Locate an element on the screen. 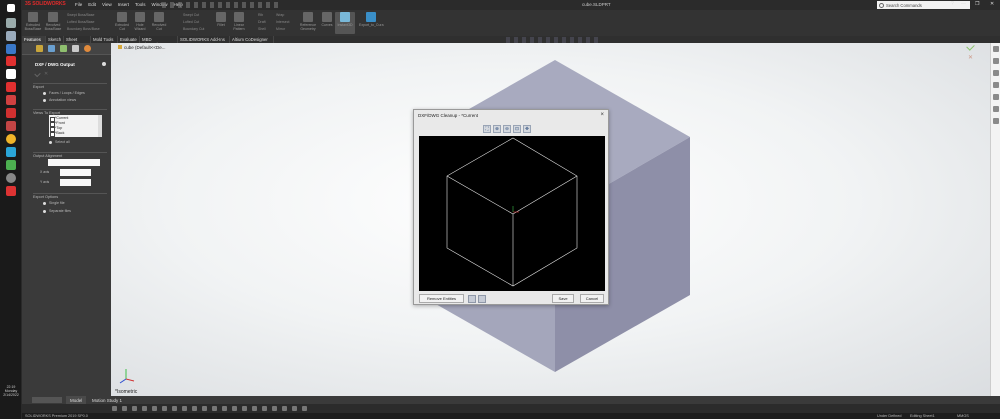  heads-up-view-toolbar is located at coordinates (553, 40).